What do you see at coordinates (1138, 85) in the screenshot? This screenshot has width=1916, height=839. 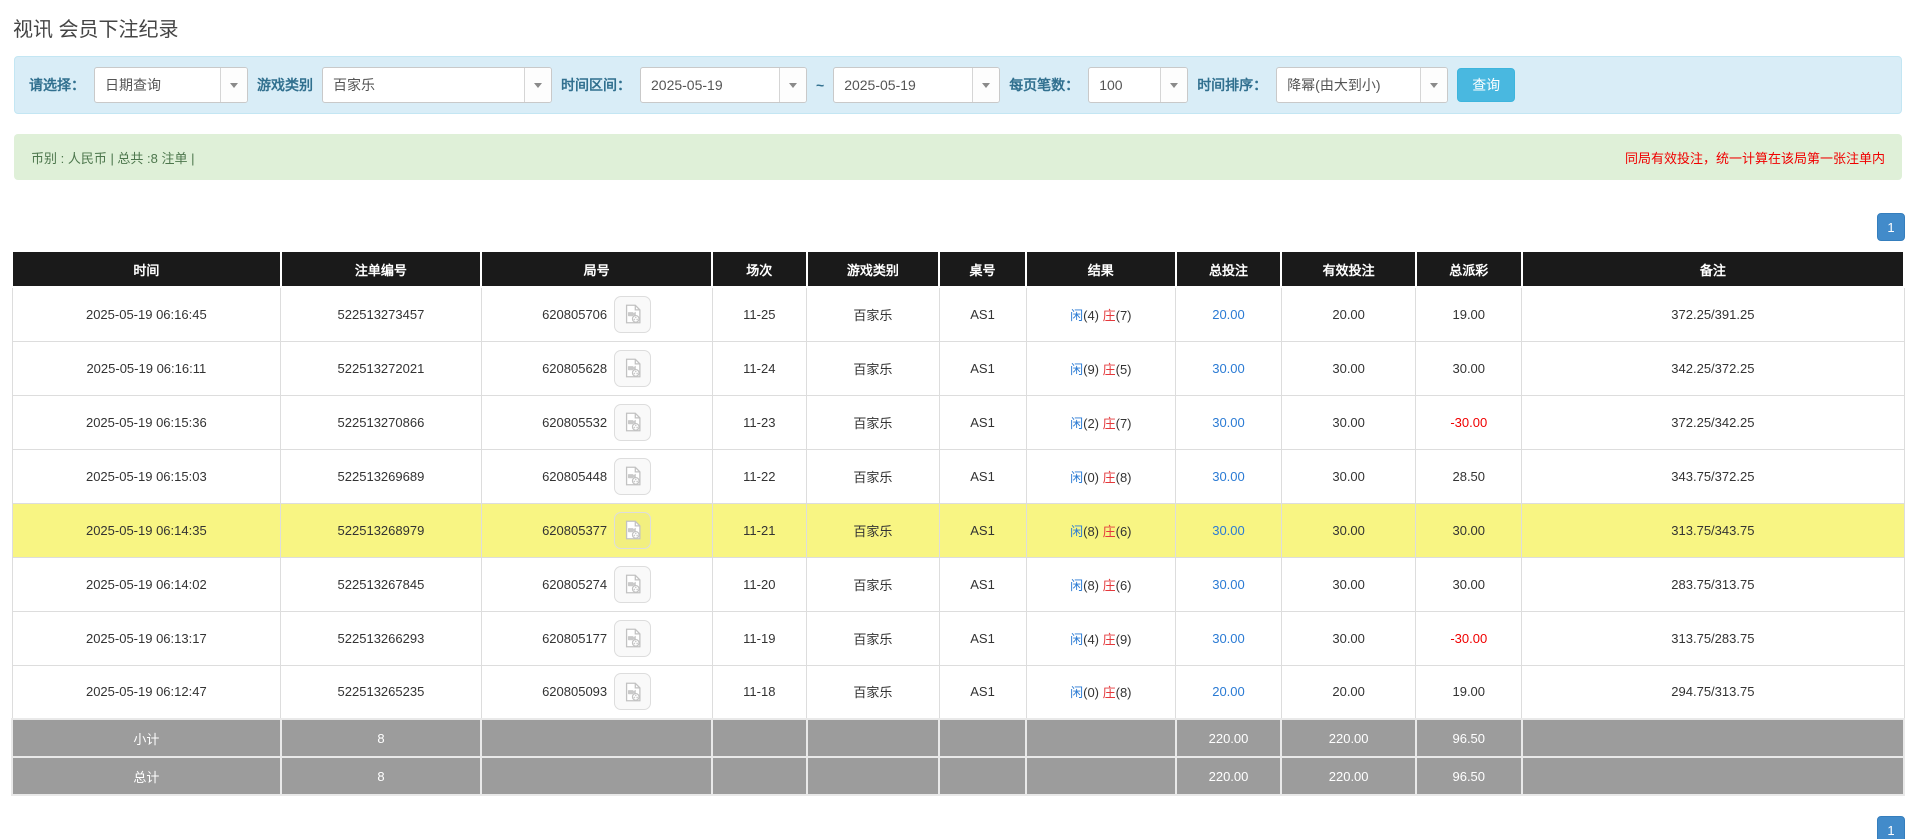 I see `per-page-dropdown: 100` at bounding box center [1138, 85].